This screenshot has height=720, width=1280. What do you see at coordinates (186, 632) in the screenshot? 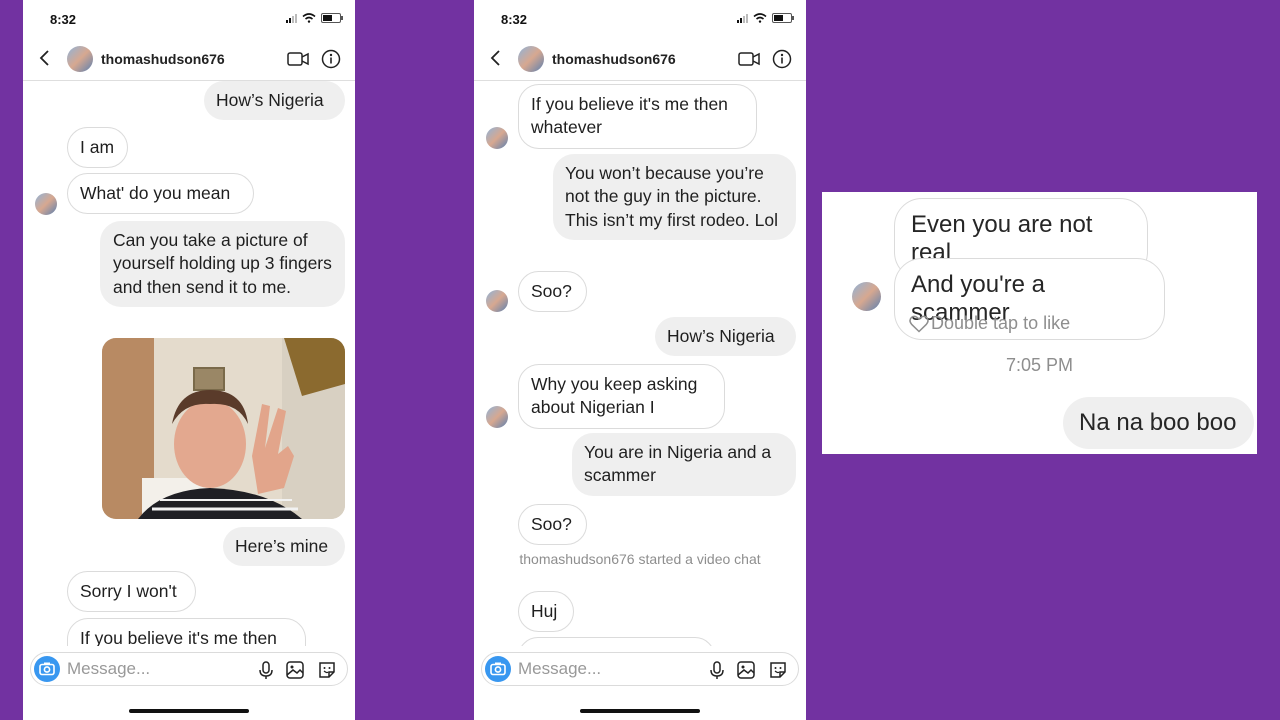
I see `incoming-message: If you believe it's me then` at bounding box center [186, 632].